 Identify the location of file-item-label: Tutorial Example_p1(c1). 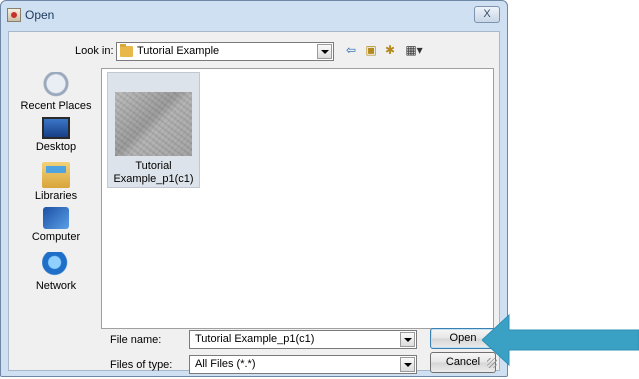
(153, 173).